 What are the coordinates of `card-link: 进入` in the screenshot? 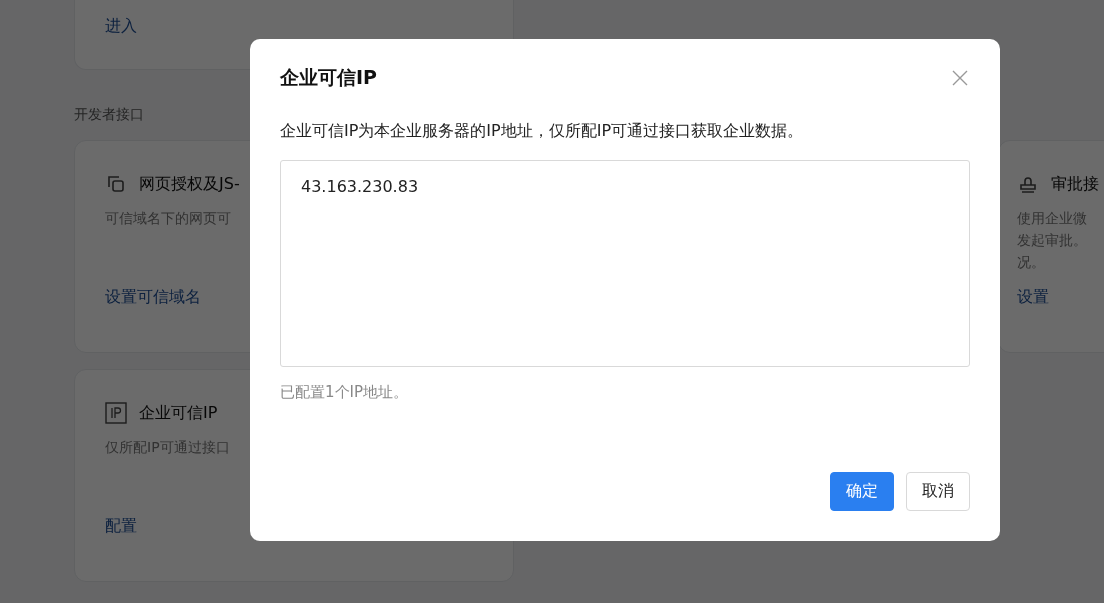 It's located at (121, 25).